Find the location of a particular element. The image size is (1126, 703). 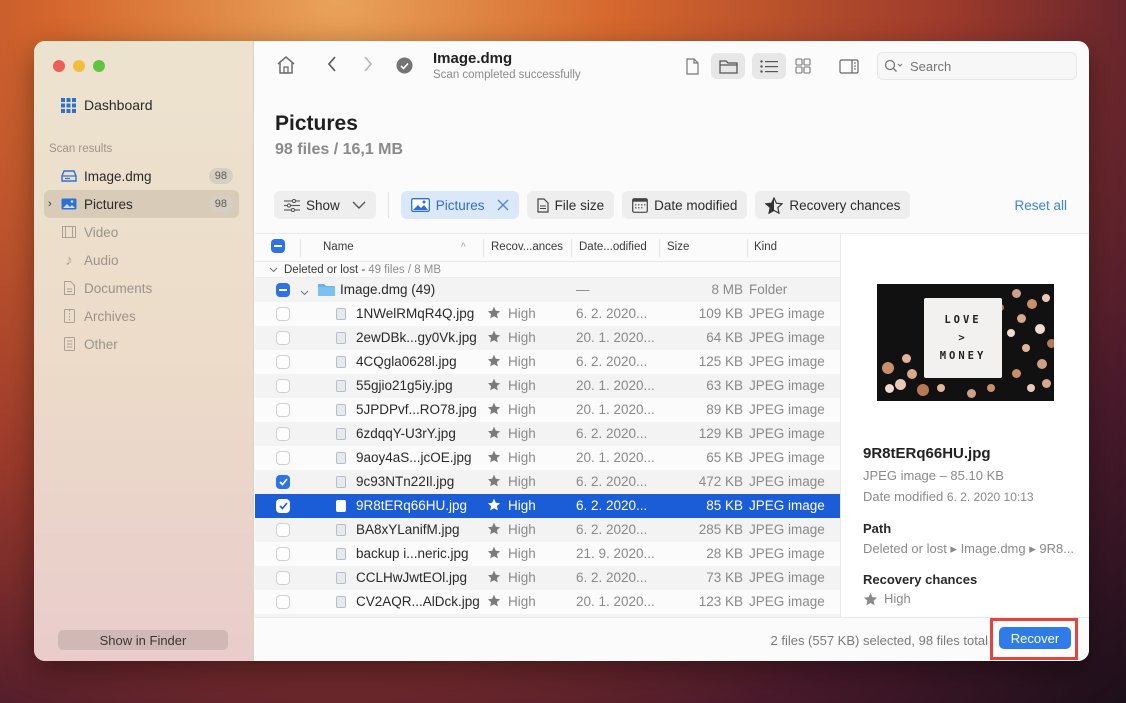

sidebar-item-audio: ♪ Audio is located at coordinates (141, 260).